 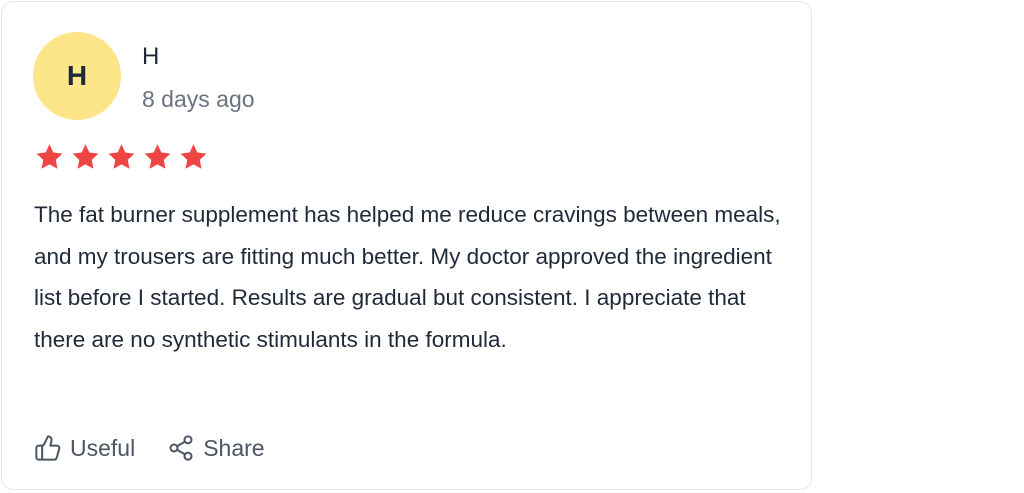 I want to click on thumbs-up-icon, so click(x=48, y=448).